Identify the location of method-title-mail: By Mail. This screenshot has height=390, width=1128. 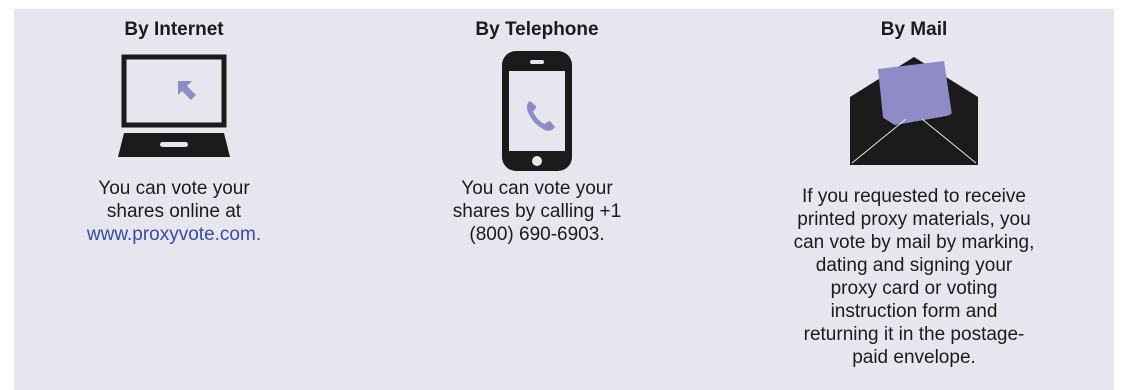
(914, 29).